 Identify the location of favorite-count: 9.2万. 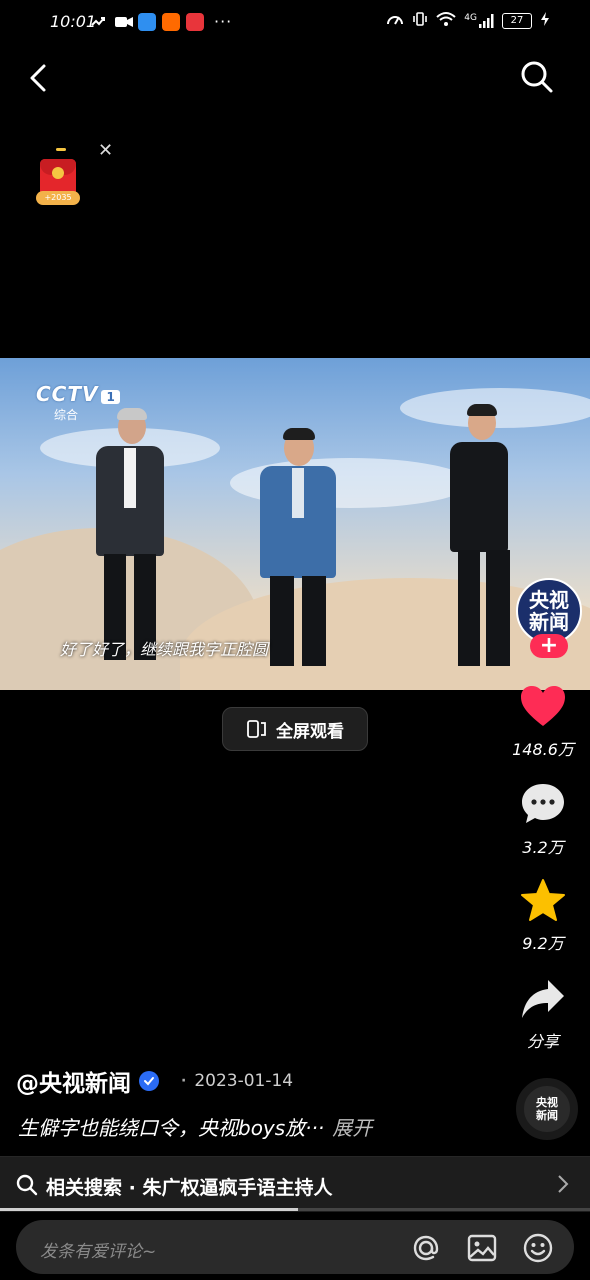
(543, 943).